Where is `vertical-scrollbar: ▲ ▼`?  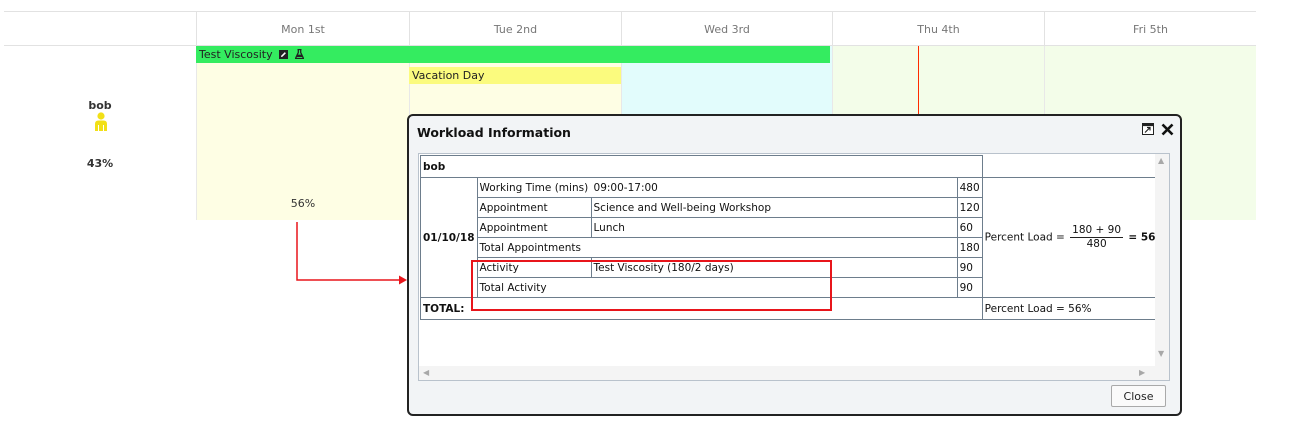 vertical-scrollbar: ▲ ▼ is located at coordinates (1162, 260).